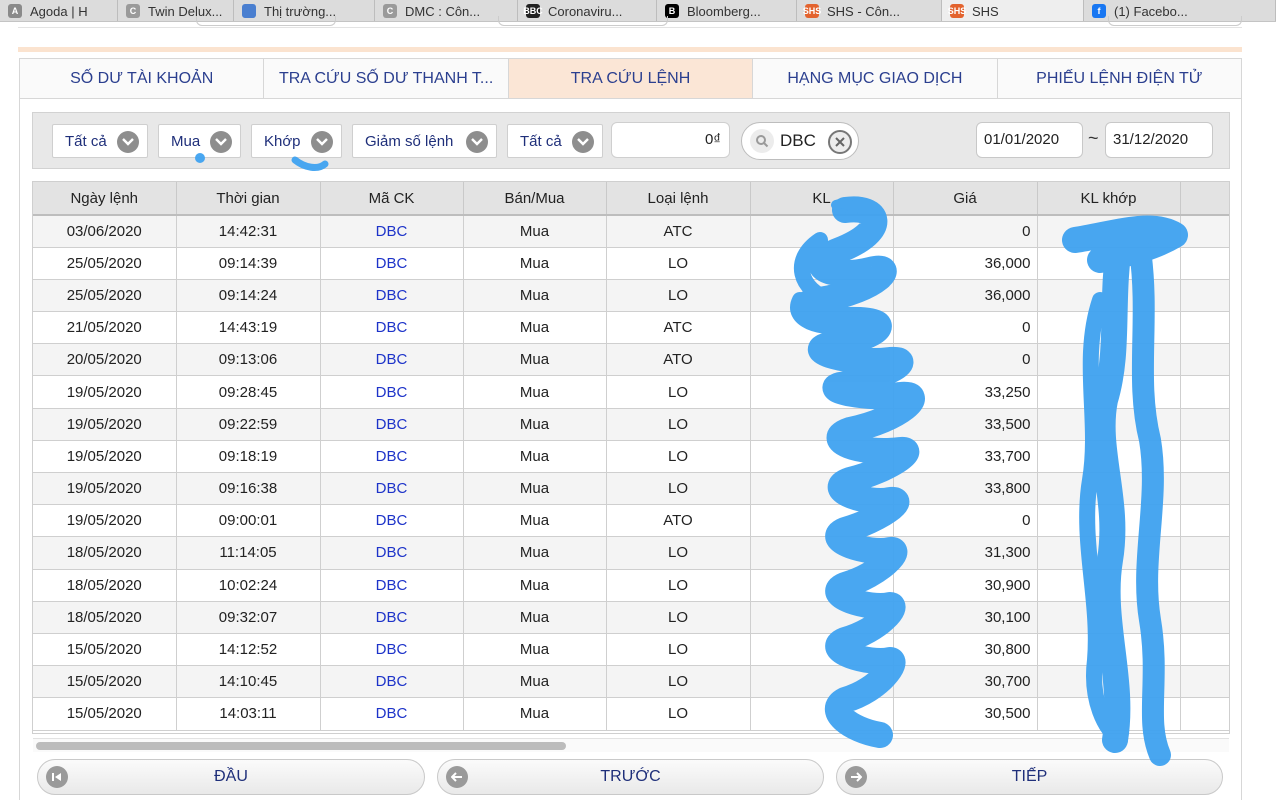 This screenshot has height=800, width=1276. I want to click on table-row: 20/05/2020 09:13:06 DBC Mua ATO 0, so click(631, 360).